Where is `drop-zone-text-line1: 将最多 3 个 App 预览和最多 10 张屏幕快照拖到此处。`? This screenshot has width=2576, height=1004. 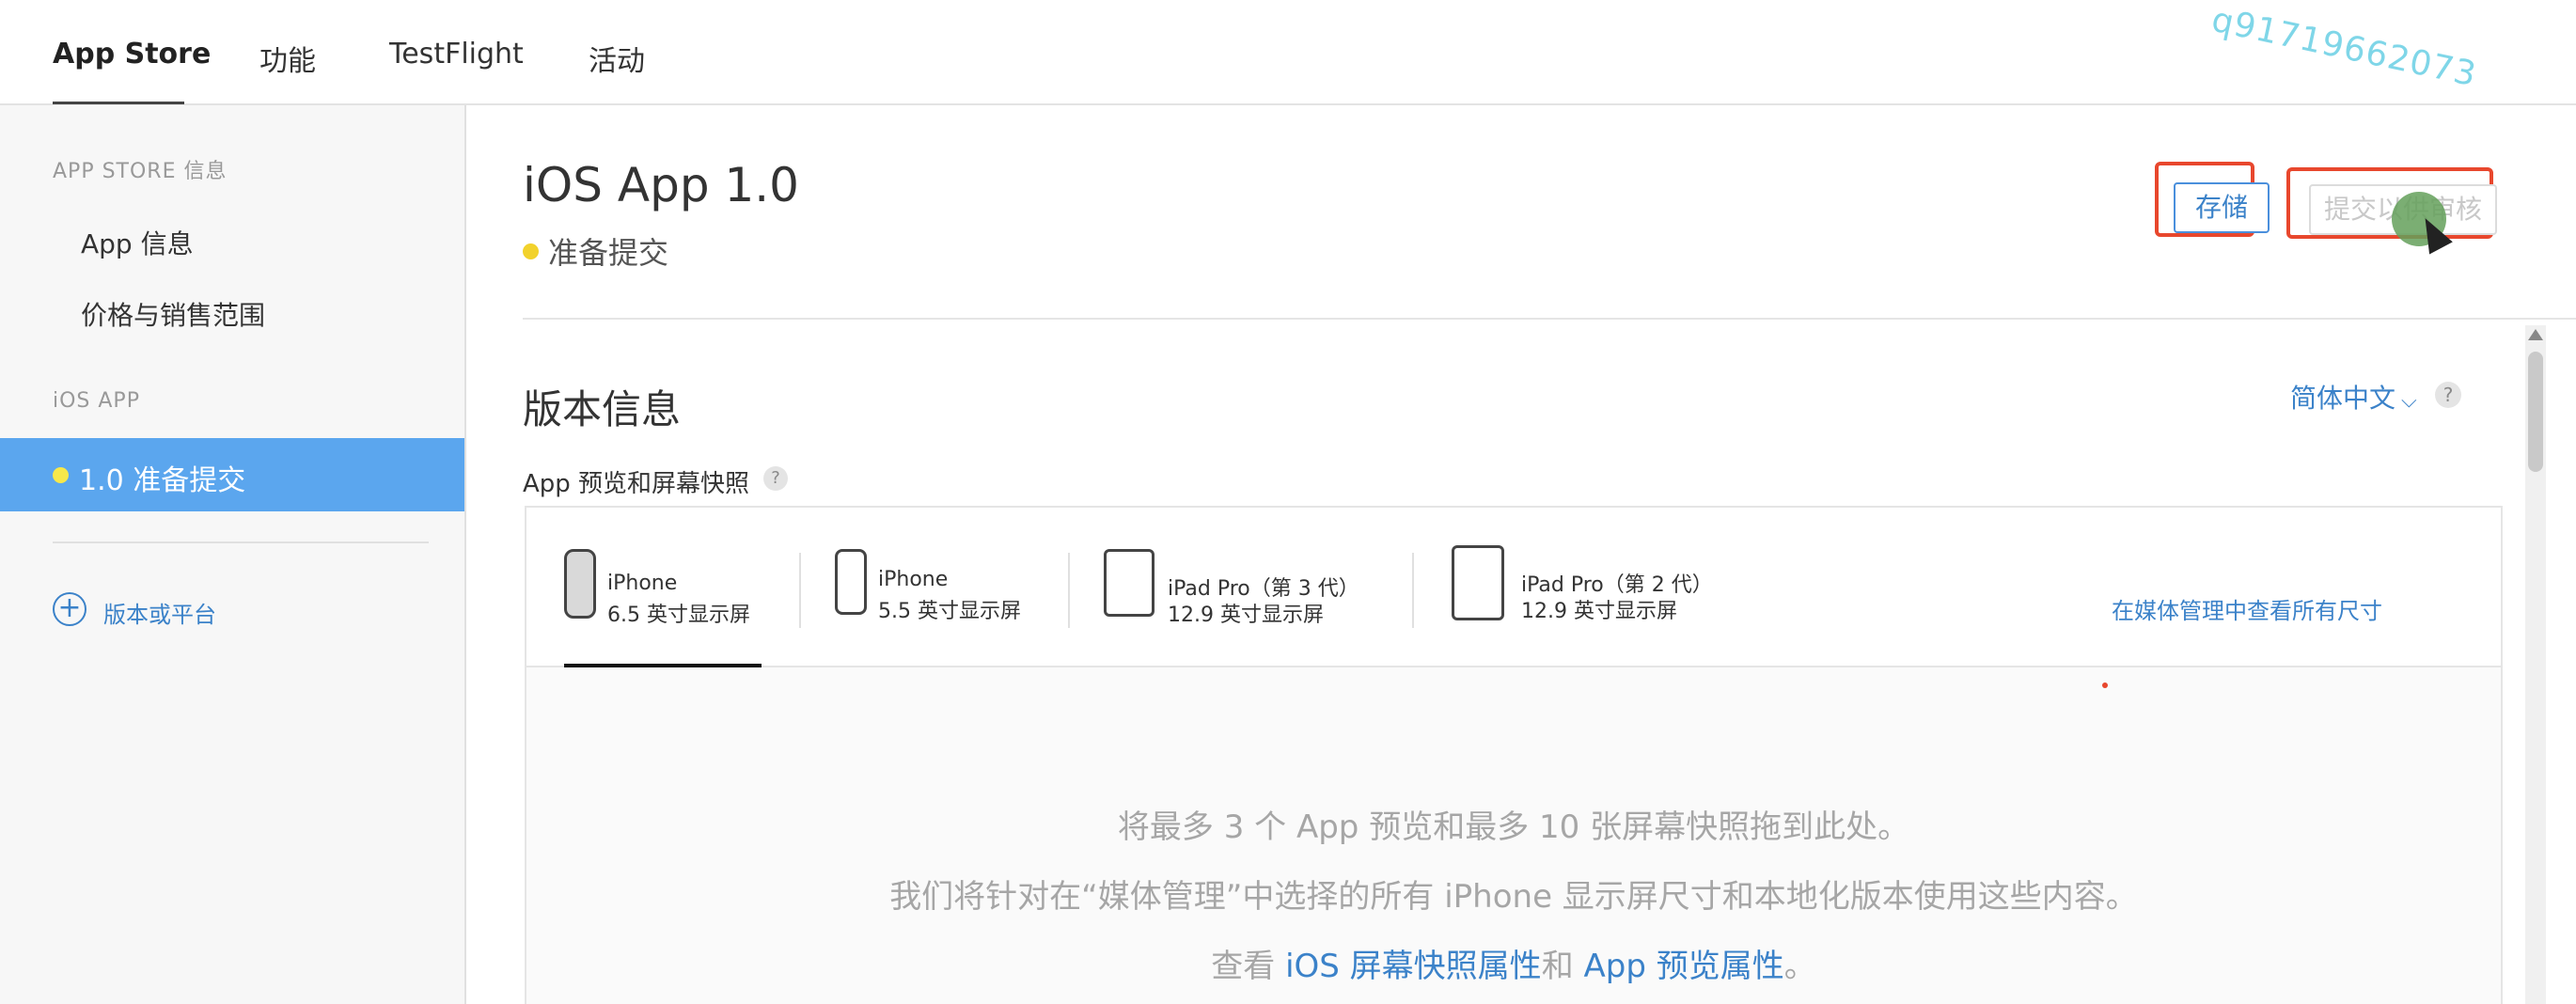 drop-zone-text-line1: 将最多 3 个 App 预览和最多 10 张屏幕快照拖到此处。 is located at coordinates (1514, 827).